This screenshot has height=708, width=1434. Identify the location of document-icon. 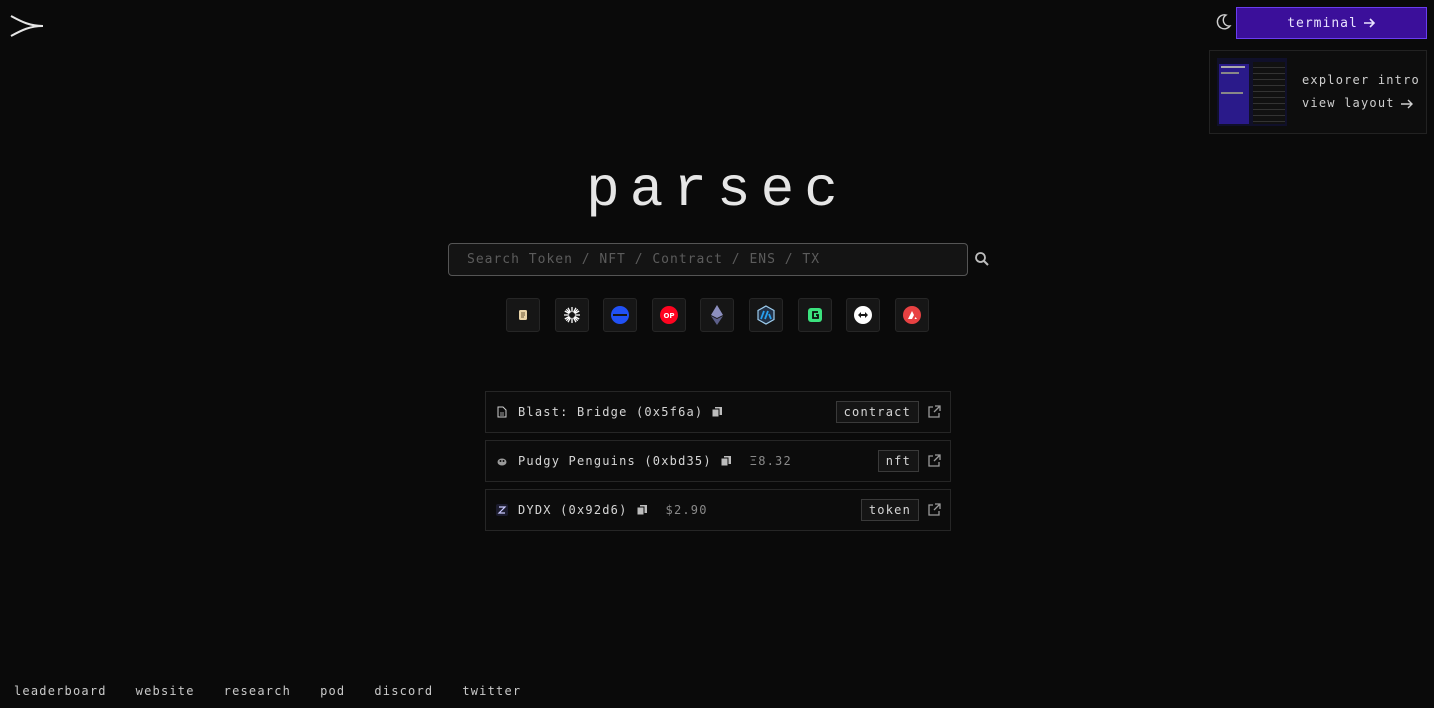
(502, 412).